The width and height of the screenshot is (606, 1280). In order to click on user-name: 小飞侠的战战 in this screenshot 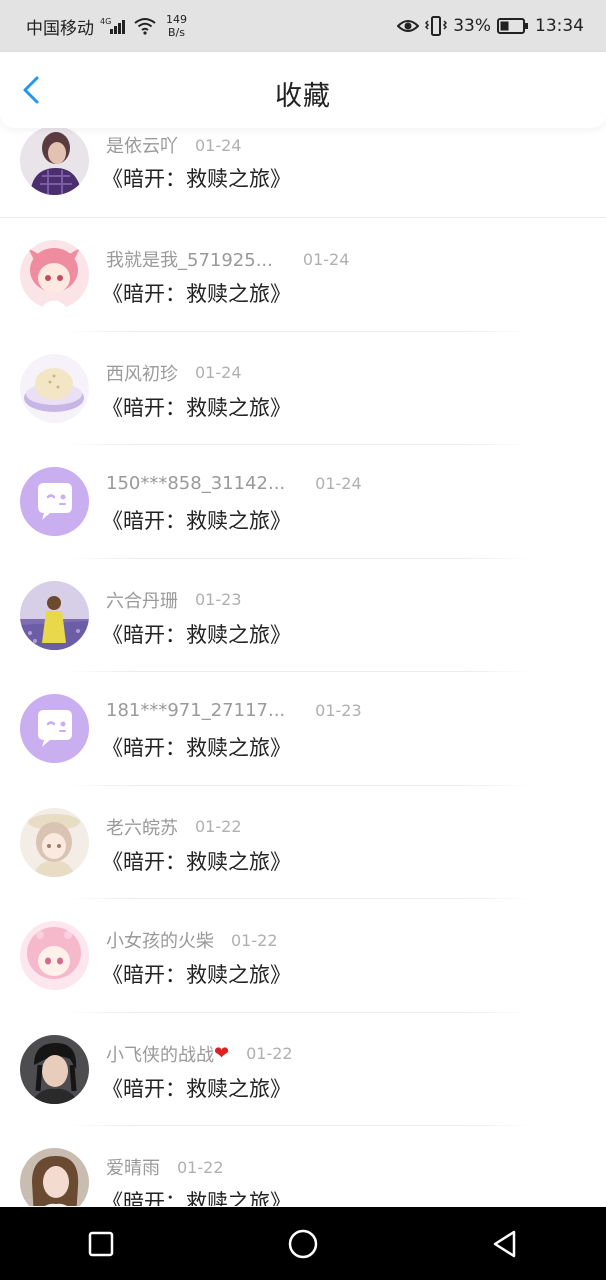, I will do `click(160, 1054)`.